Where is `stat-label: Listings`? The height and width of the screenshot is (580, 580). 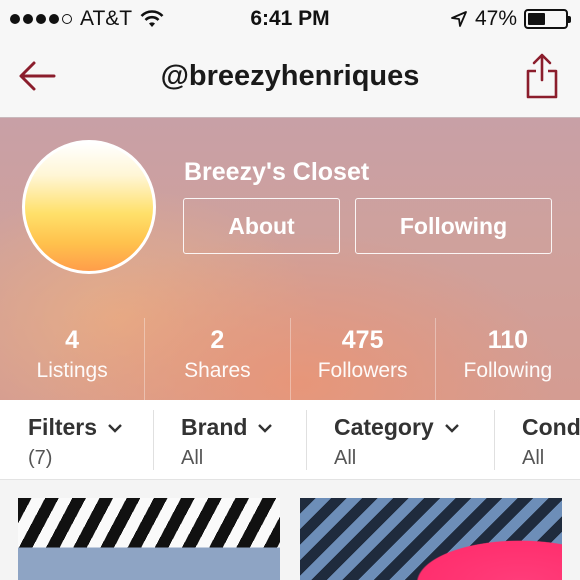 stat-label: Listings is located at coordinates (72, 370).